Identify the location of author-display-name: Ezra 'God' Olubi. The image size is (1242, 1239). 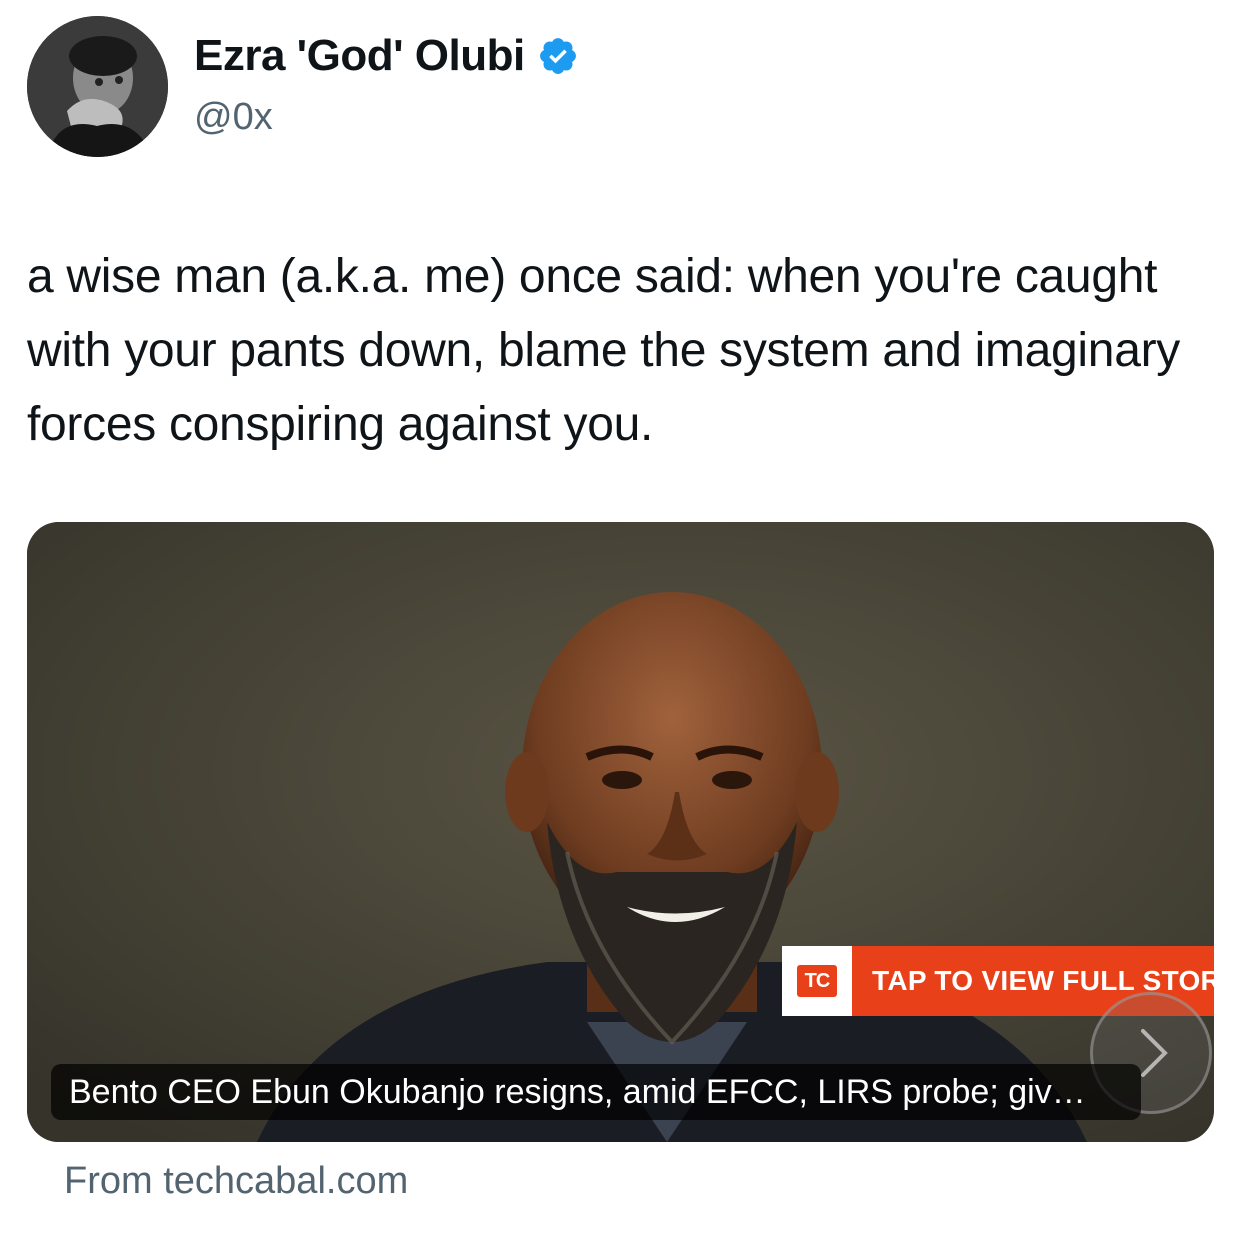
(386, 56).